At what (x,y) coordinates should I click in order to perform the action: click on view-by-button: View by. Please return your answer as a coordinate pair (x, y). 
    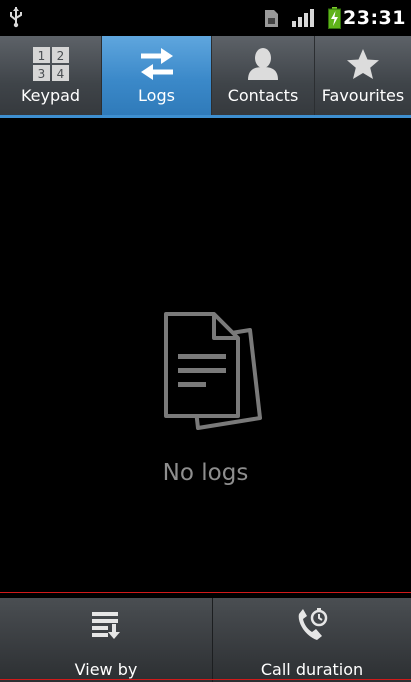
    Looking at the image, I should click on (106, 640).